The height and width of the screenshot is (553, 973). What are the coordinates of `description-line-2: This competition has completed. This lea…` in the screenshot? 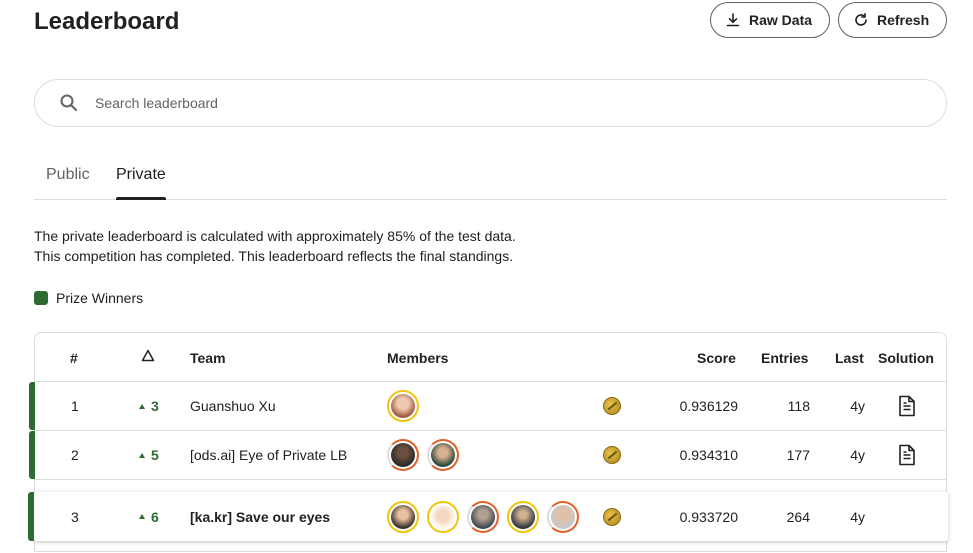 It's located at (274, 256).